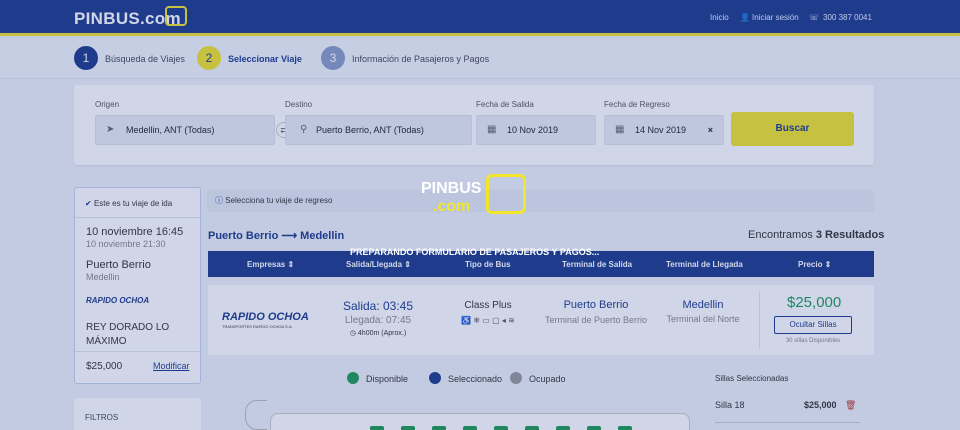 This screenshot has height=430, width=960. What do you see at coordinates (451, 188) in the screenshot?
I see `overlay-logo-text: PINBUS` at bounding box center [451, 188].